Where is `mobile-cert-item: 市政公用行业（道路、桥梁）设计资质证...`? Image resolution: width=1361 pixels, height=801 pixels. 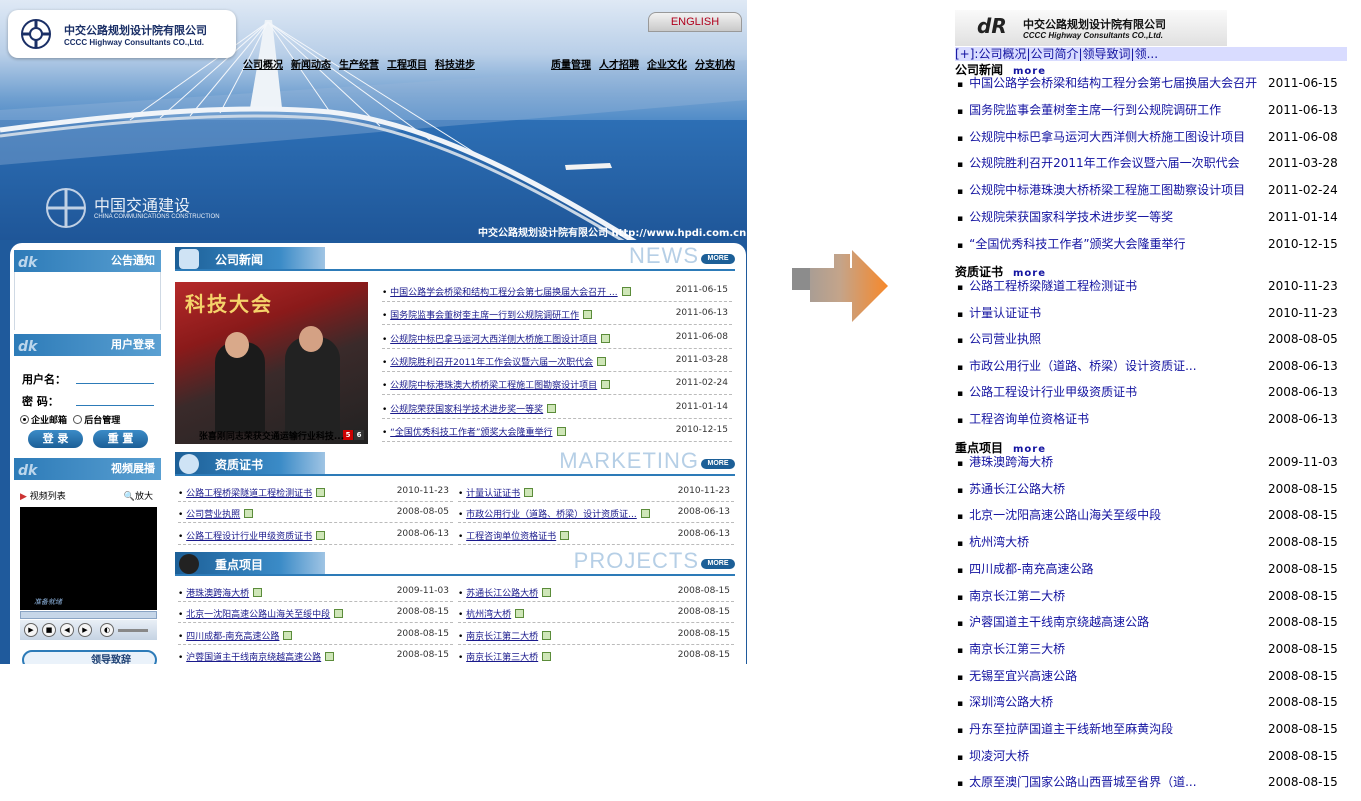 mobile-cert-item: 市政公用行业（道路、桥梁）设计资质证... is located at coordinates (1112, 367).